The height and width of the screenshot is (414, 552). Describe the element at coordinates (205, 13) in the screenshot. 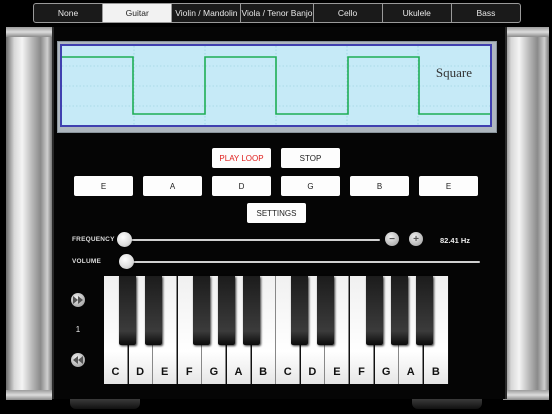

I see `instrument-tab-violin-mandolin: Violin / Mandolin` at that location.